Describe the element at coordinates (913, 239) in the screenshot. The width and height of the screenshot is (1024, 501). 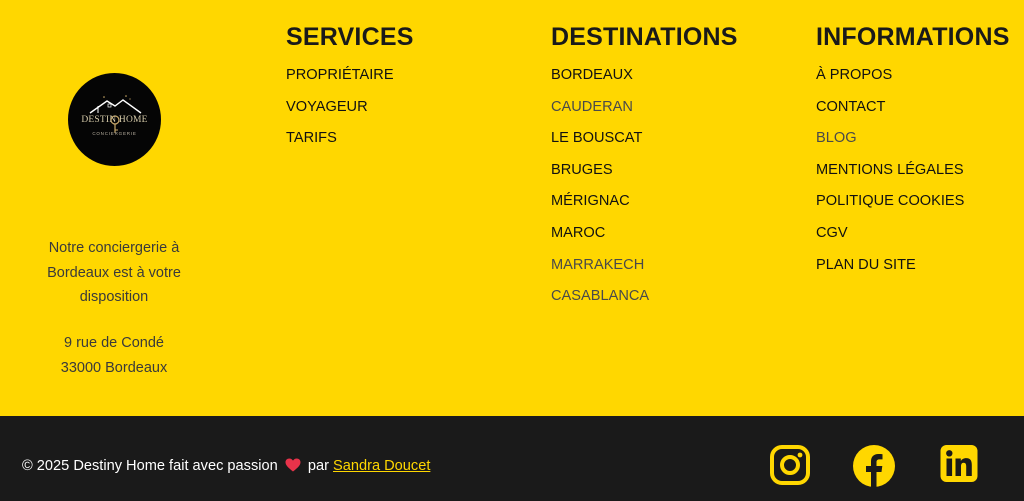
I see `informations-link-cgv: CGV` at that location.